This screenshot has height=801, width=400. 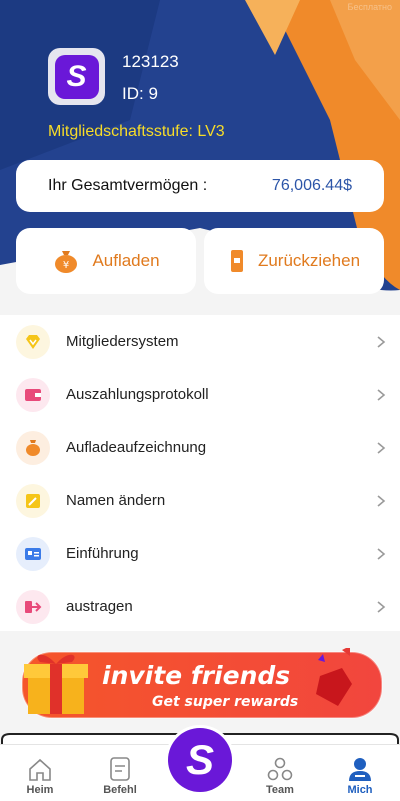 What do you see at coordinates (40, 769) in the screenshot?
I see `home-icon` at bounding box center [40, 769].